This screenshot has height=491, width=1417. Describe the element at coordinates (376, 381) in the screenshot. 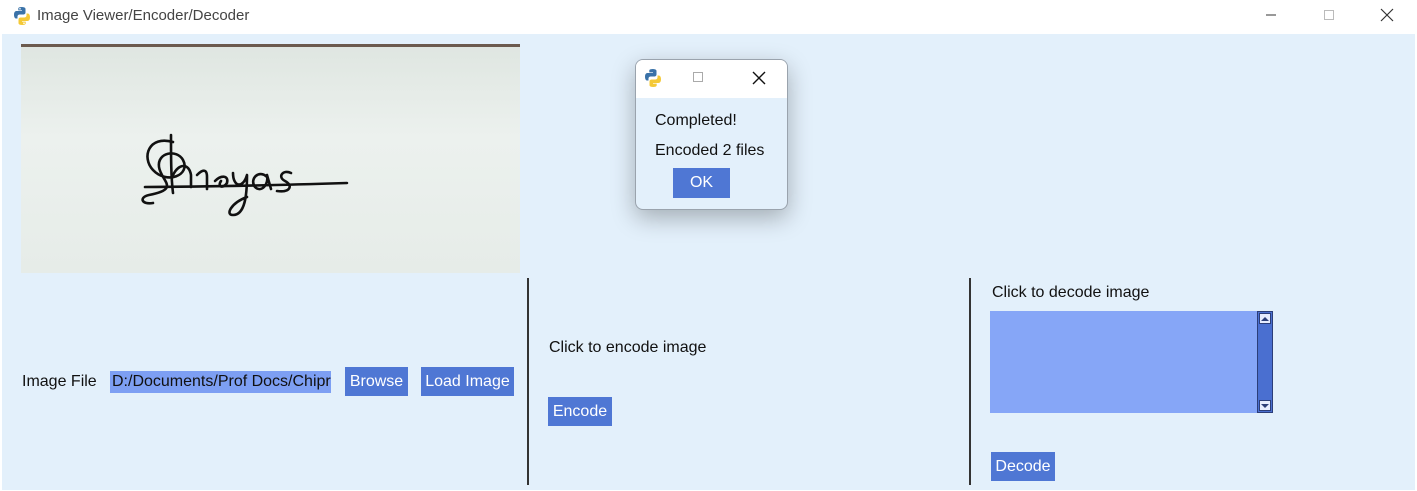

I see `browse-button: Browse` at that location.